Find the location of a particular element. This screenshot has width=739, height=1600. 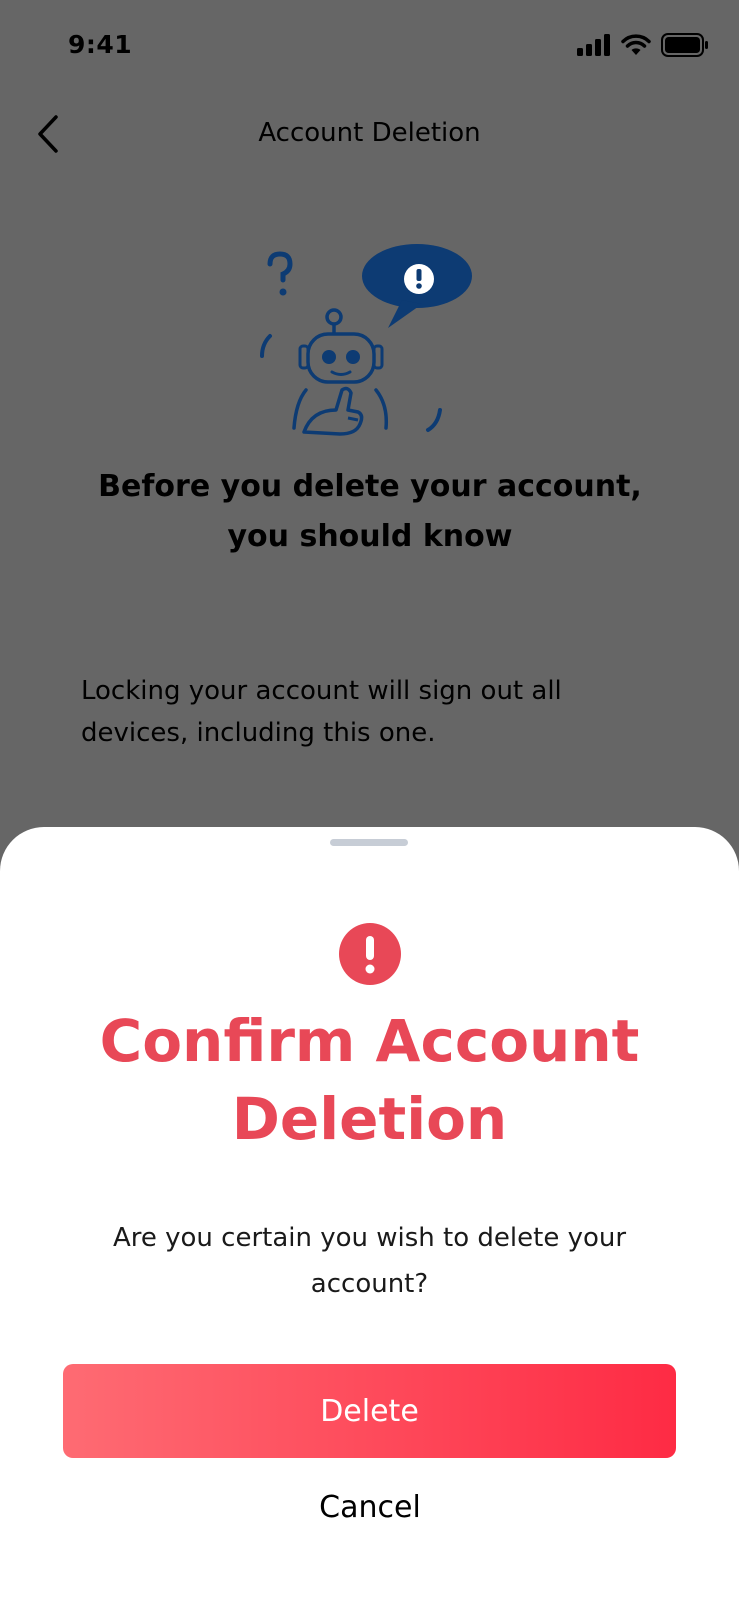

robot-illustration is located at coordinates (366, 340).